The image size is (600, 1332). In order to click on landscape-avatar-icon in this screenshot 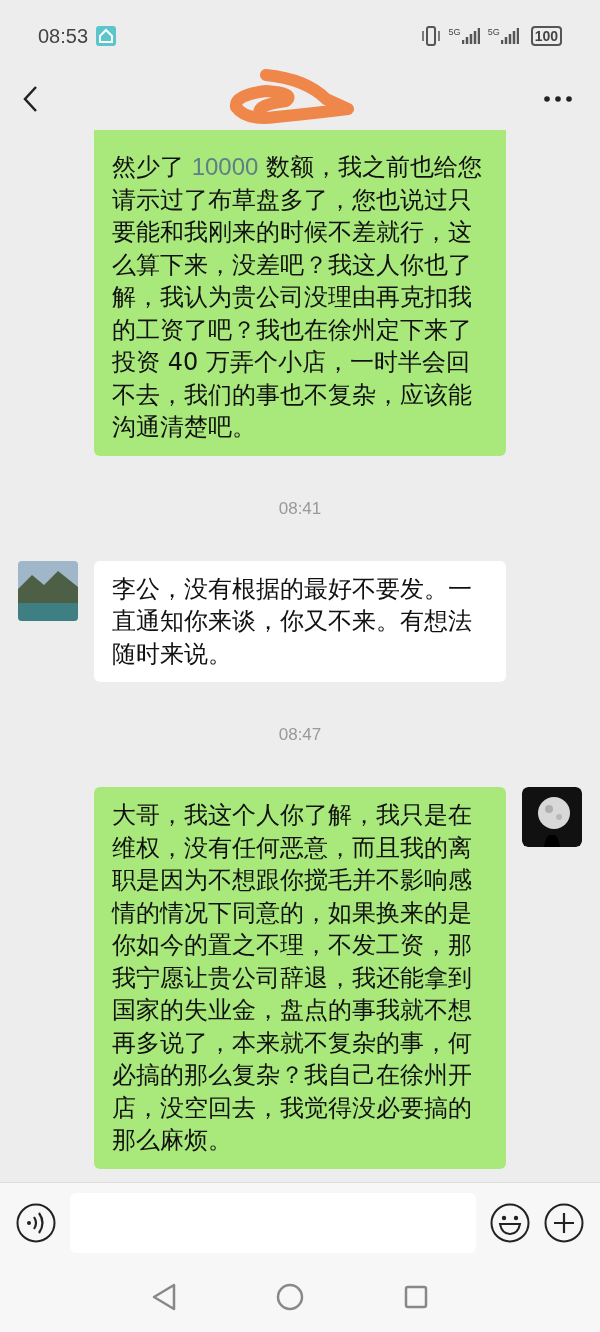, I will do `click(48, 590)`.